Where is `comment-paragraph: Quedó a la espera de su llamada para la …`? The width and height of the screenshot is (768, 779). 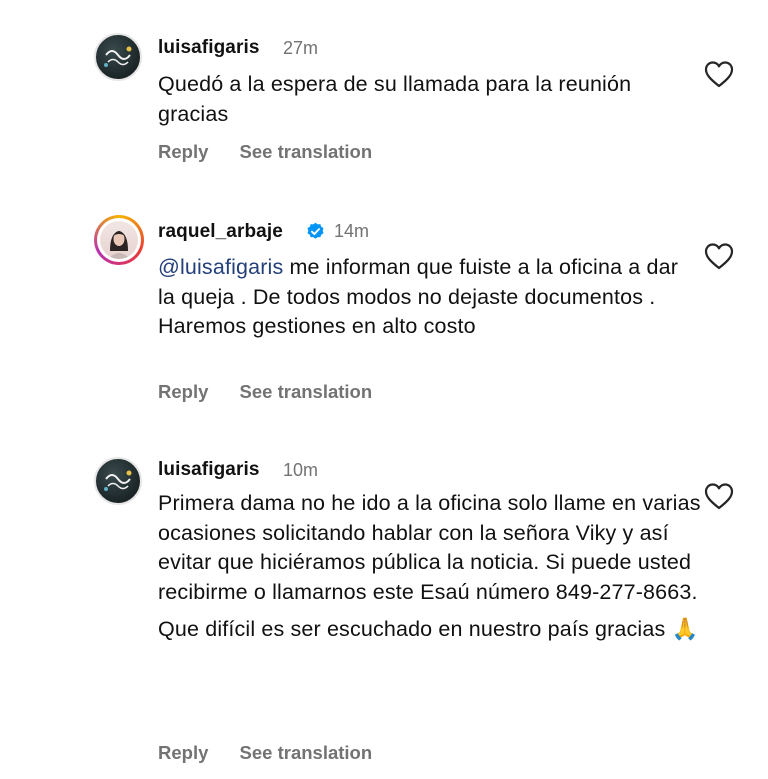
comment-paragraph: Quedó a la espera de su llamada para la … is located at coordinates (395, 99).